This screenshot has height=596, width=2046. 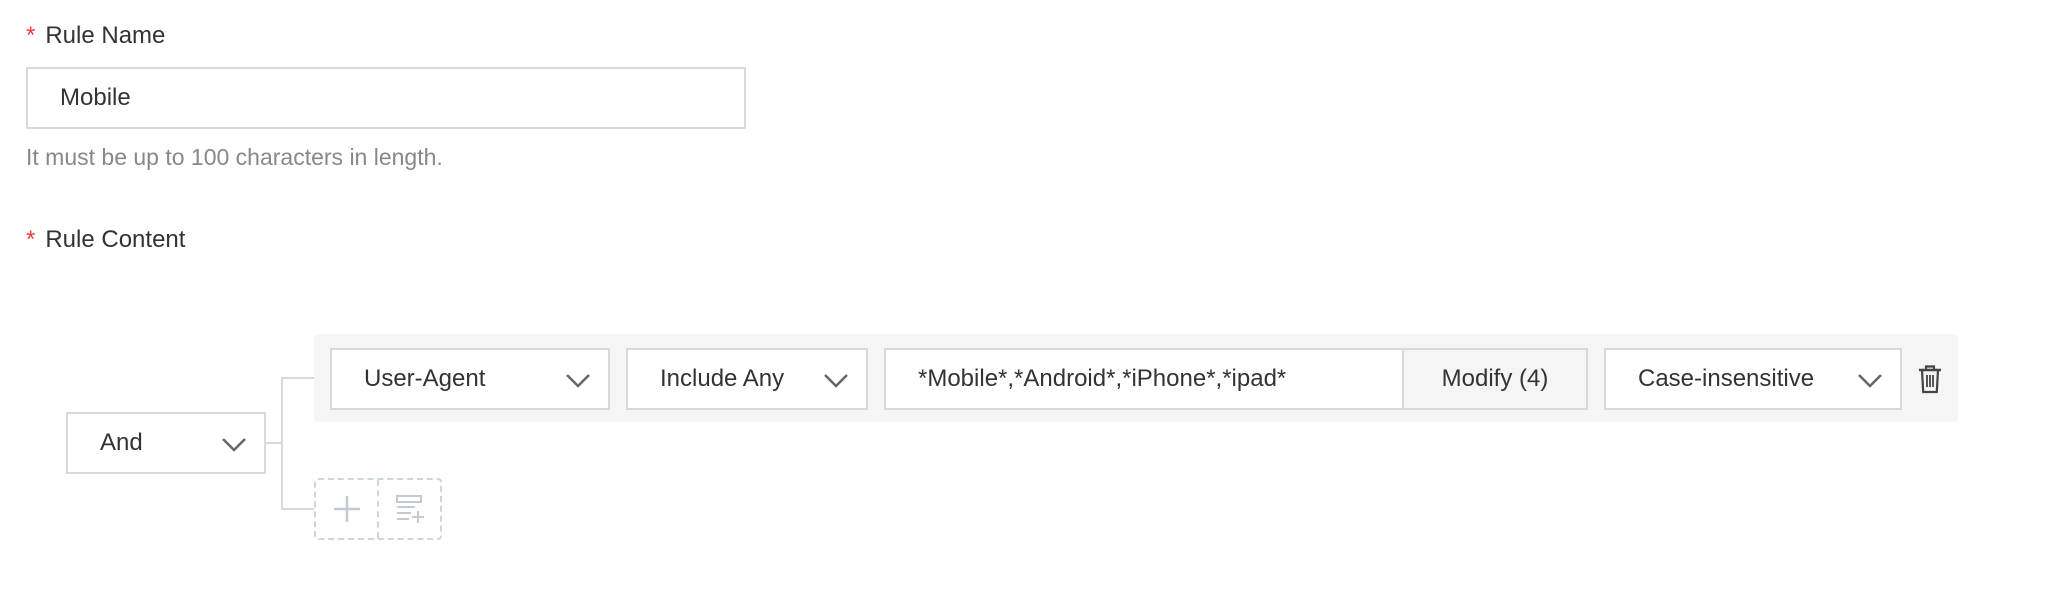 What do you see at coordinates (166, 443) in the screenshot?
I see `logic-operator-select: And` at bounding box center [166, 443].